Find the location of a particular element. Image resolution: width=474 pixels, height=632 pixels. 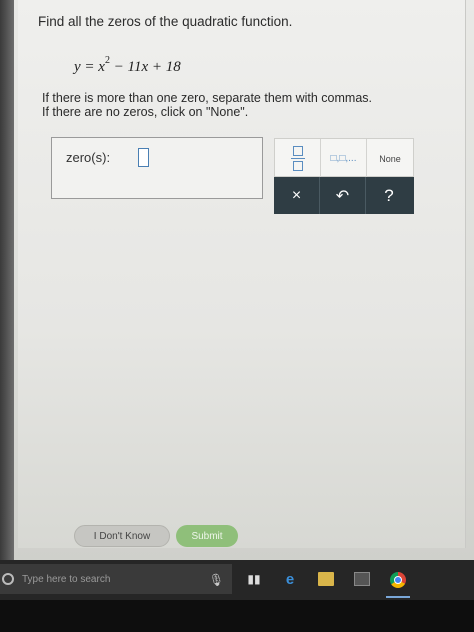

answer-box: zero(s): is located at coordinates (157, 168).